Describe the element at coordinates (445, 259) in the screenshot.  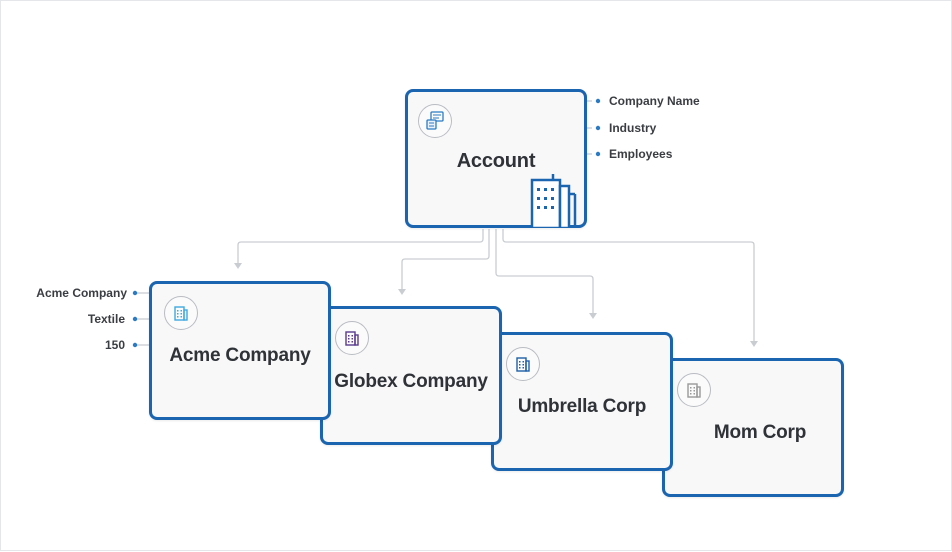
I see `connector-globex` at that location.